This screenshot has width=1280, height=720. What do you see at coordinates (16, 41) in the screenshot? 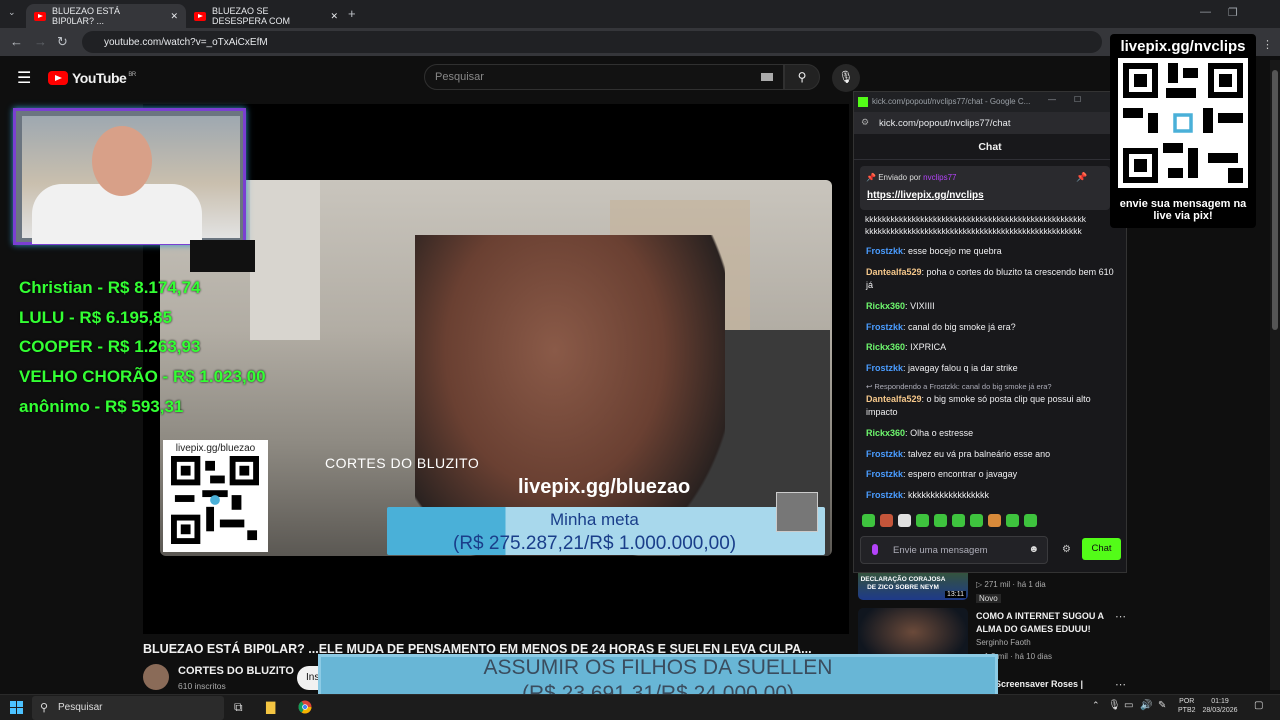
I see `back-icon: ←` at bounding box center [16, 41].